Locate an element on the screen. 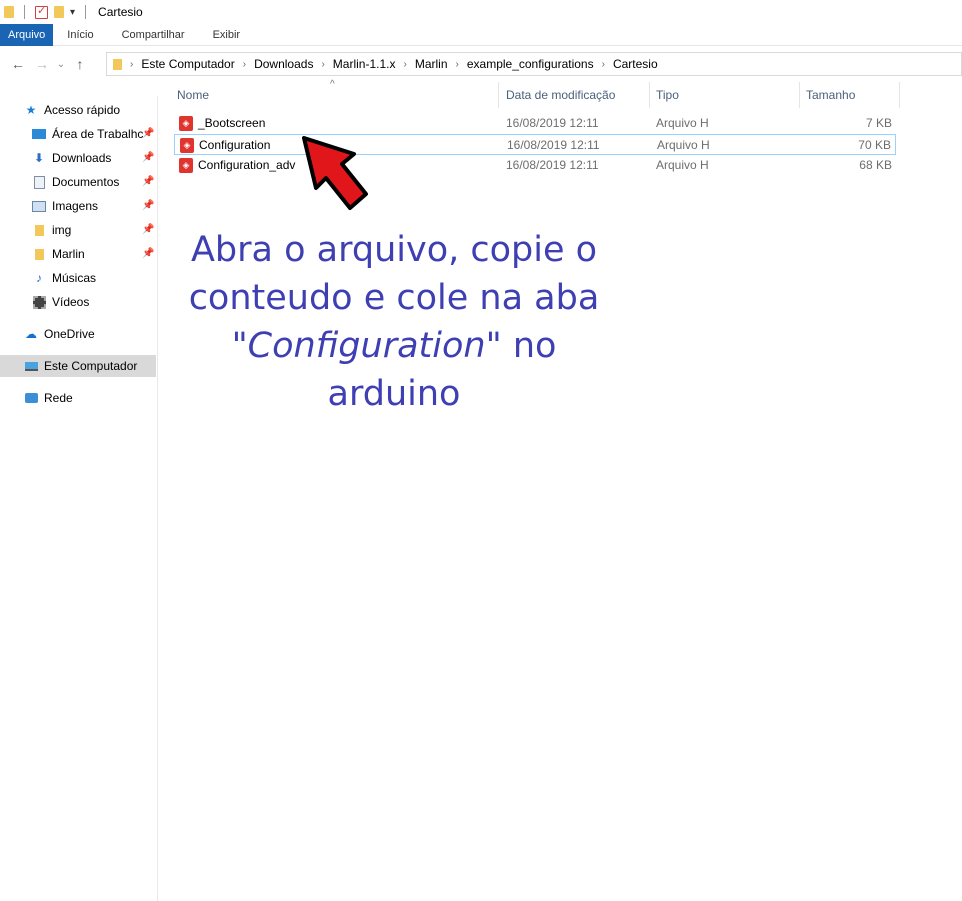 Image resolution: width=962 pixels, height=901 pixels. pictures-icon is located at coordinates (39, 206).